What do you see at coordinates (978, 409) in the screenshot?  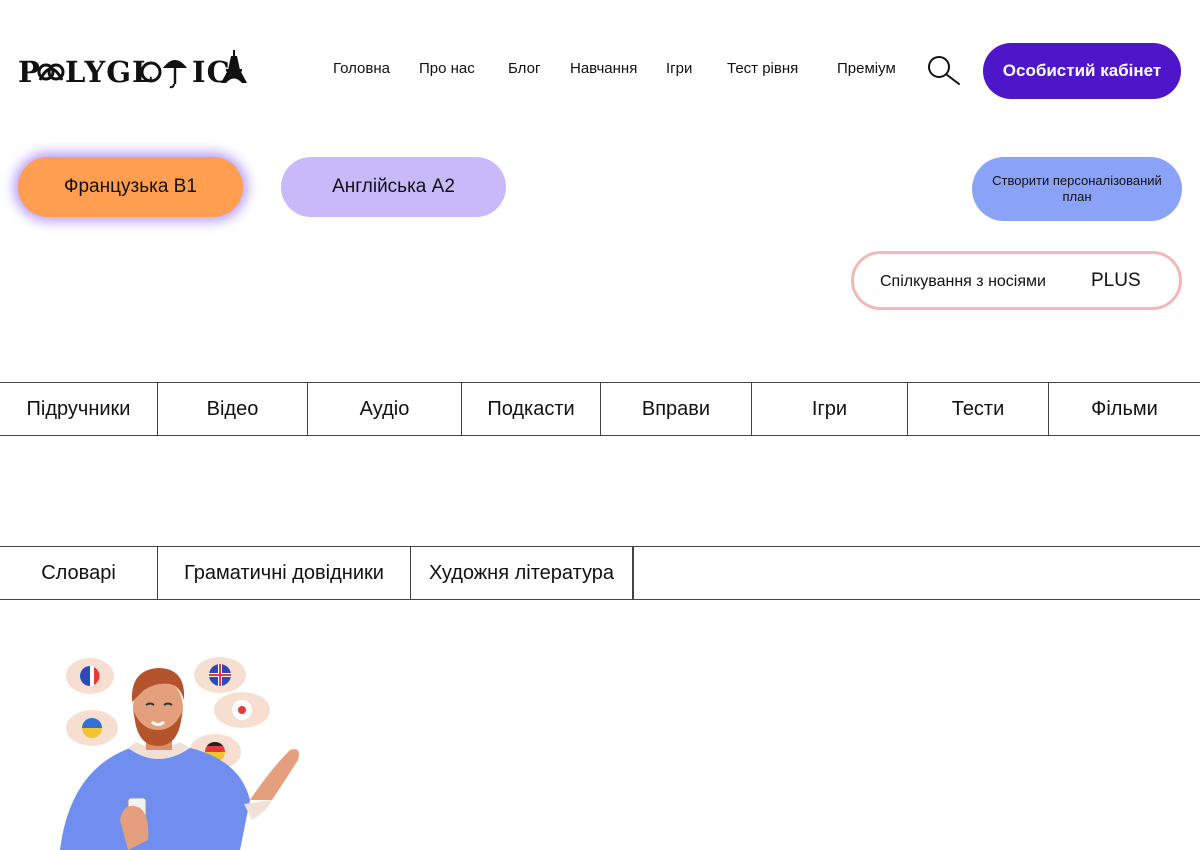 I see `tab-tests: Тести` at bounding box center [978, 409].